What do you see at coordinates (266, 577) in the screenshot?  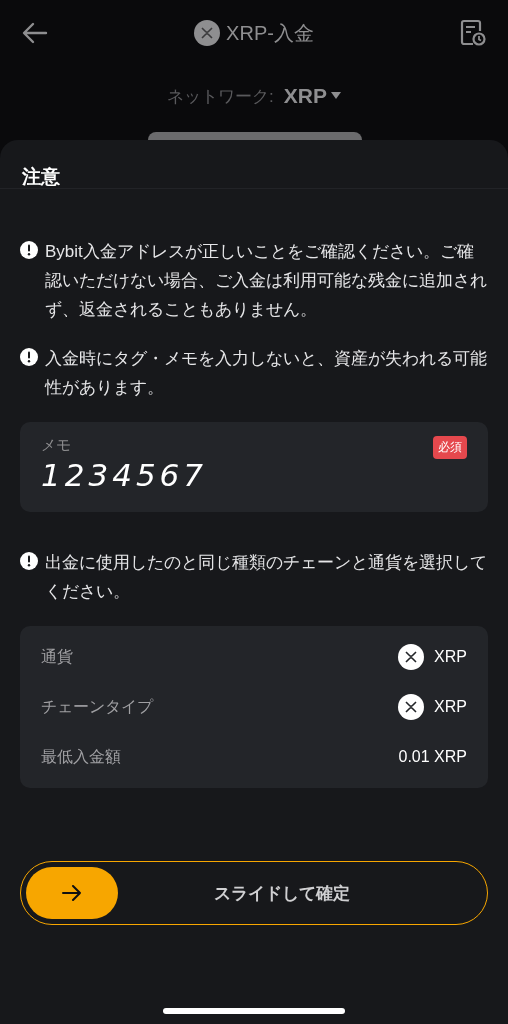 I see `notice-text: 出金に使用したのと同じ種類のチェーンと通貨を選択してください。` at bounding box center [266, 577].